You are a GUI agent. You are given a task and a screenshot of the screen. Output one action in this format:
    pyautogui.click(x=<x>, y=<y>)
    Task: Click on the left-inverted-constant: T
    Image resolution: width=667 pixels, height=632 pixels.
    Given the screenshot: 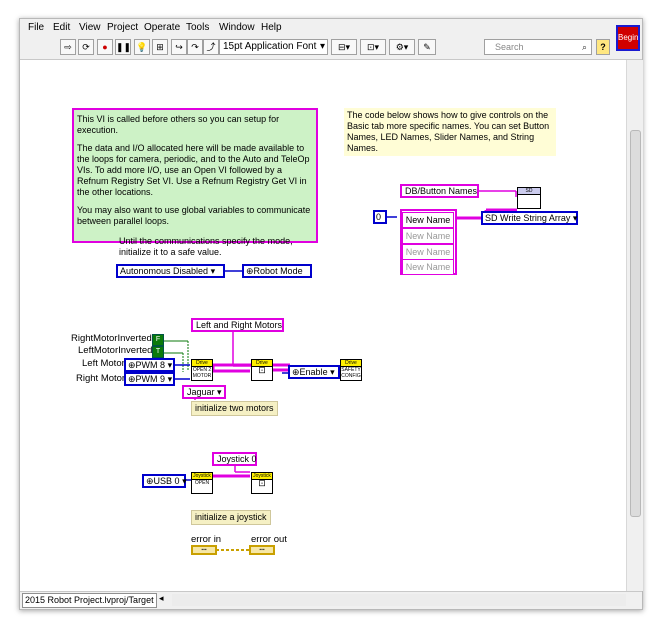 What is the action you would take?
    pyautogui.click(x=158, y=352)
    